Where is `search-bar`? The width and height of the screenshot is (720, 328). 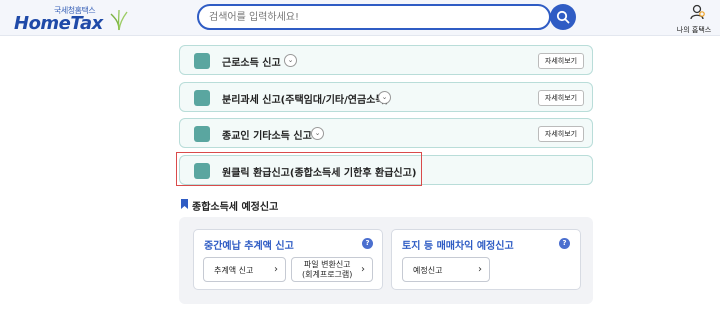
search-bar is located at coordinates (374, 17).